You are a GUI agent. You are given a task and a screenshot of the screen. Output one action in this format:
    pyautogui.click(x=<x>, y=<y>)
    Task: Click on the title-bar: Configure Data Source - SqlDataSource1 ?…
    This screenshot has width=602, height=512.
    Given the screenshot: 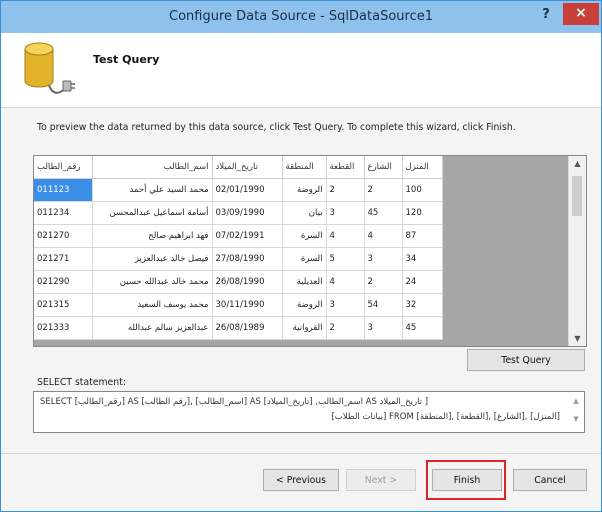 What is the action you would take?
    pyautogui.click(x=301, y=17)
    